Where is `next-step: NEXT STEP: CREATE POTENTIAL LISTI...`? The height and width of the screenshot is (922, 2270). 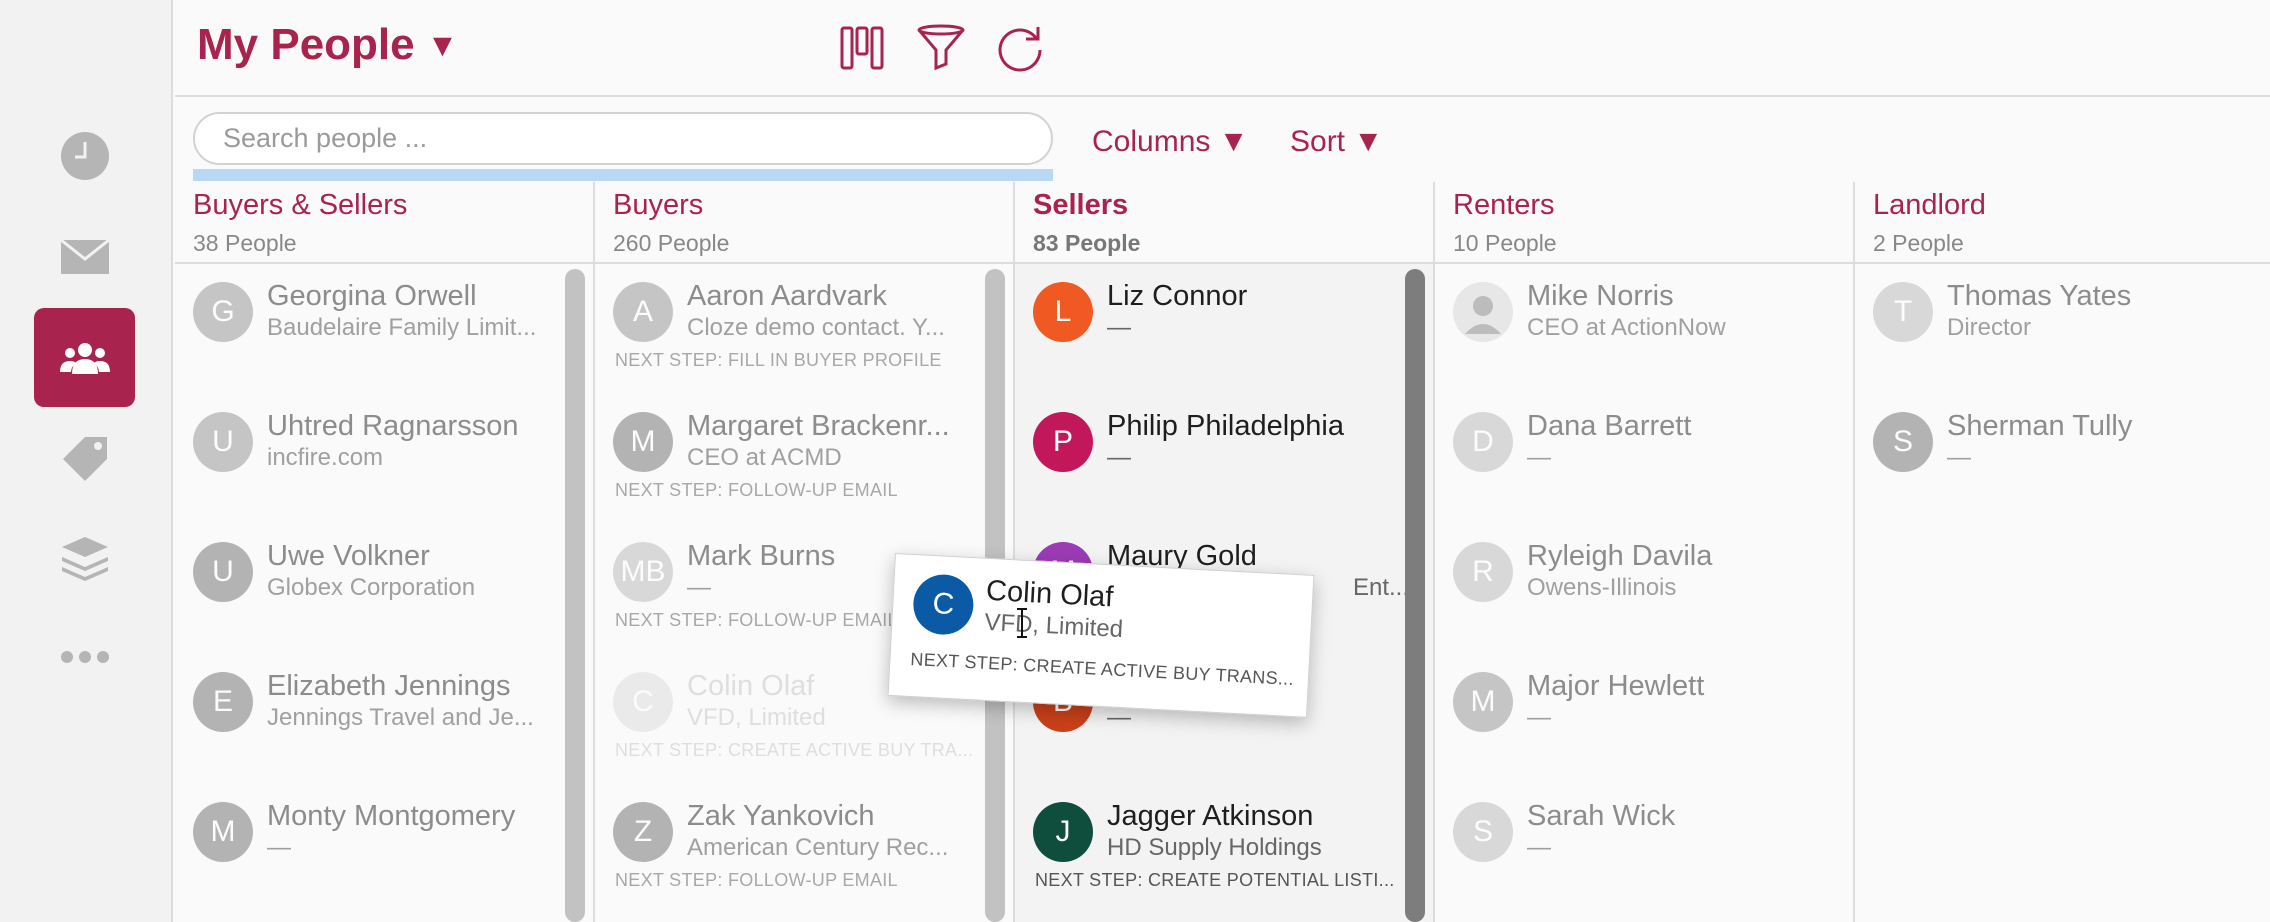
next-step: NEXT STEP: CREATE POTENTIAL LISTI... is located at coordinates (1215, 880).